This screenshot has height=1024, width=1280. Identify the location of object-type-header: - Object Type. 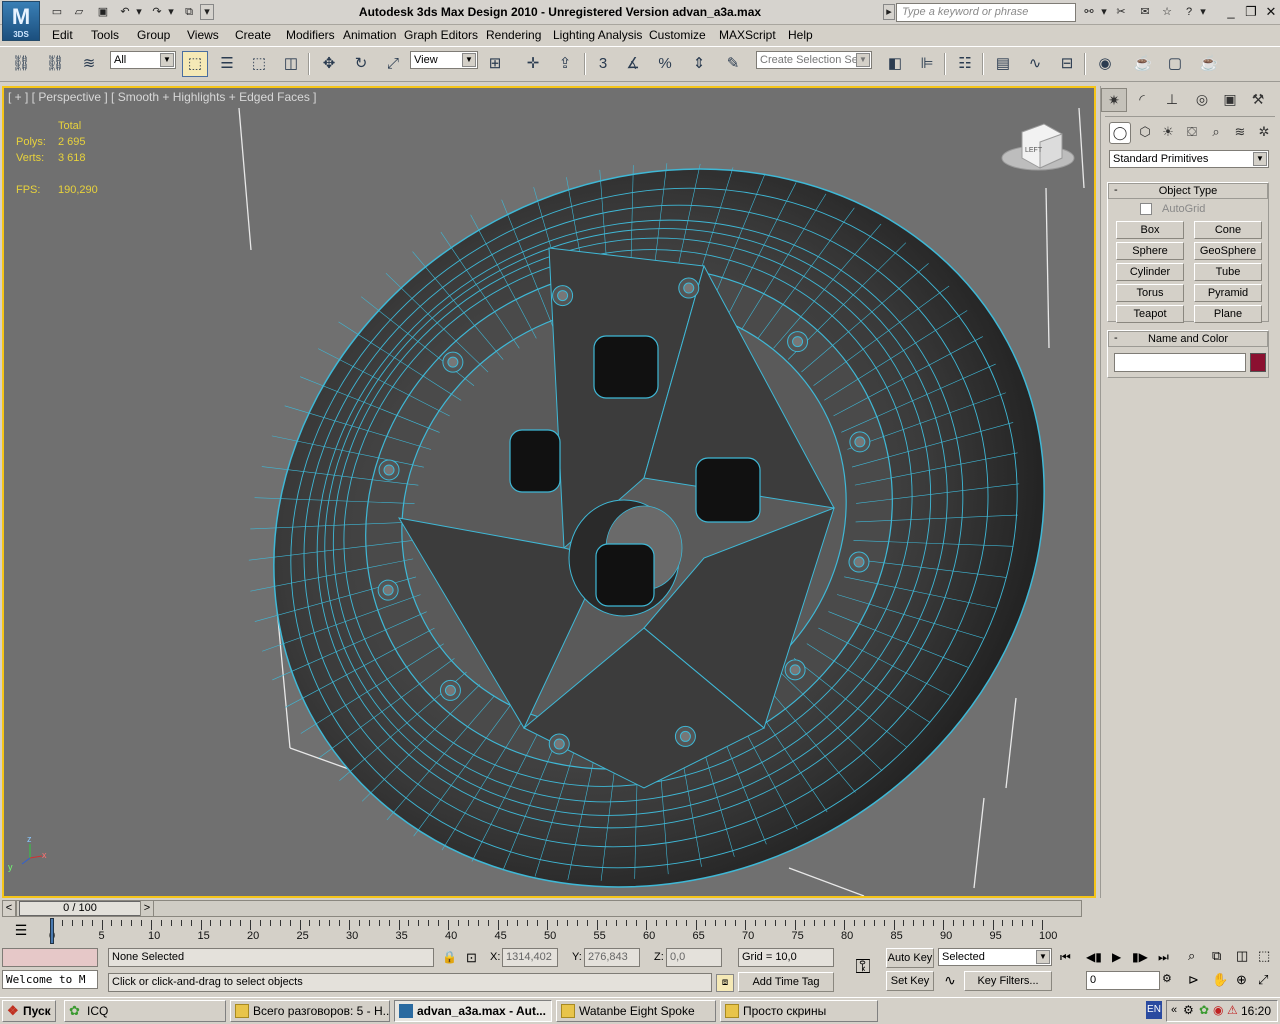
(1188, 191).